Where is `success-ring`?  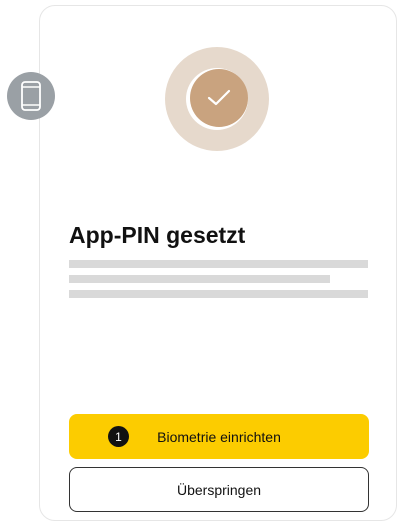 success-ring is located at coordinates (217, 99).